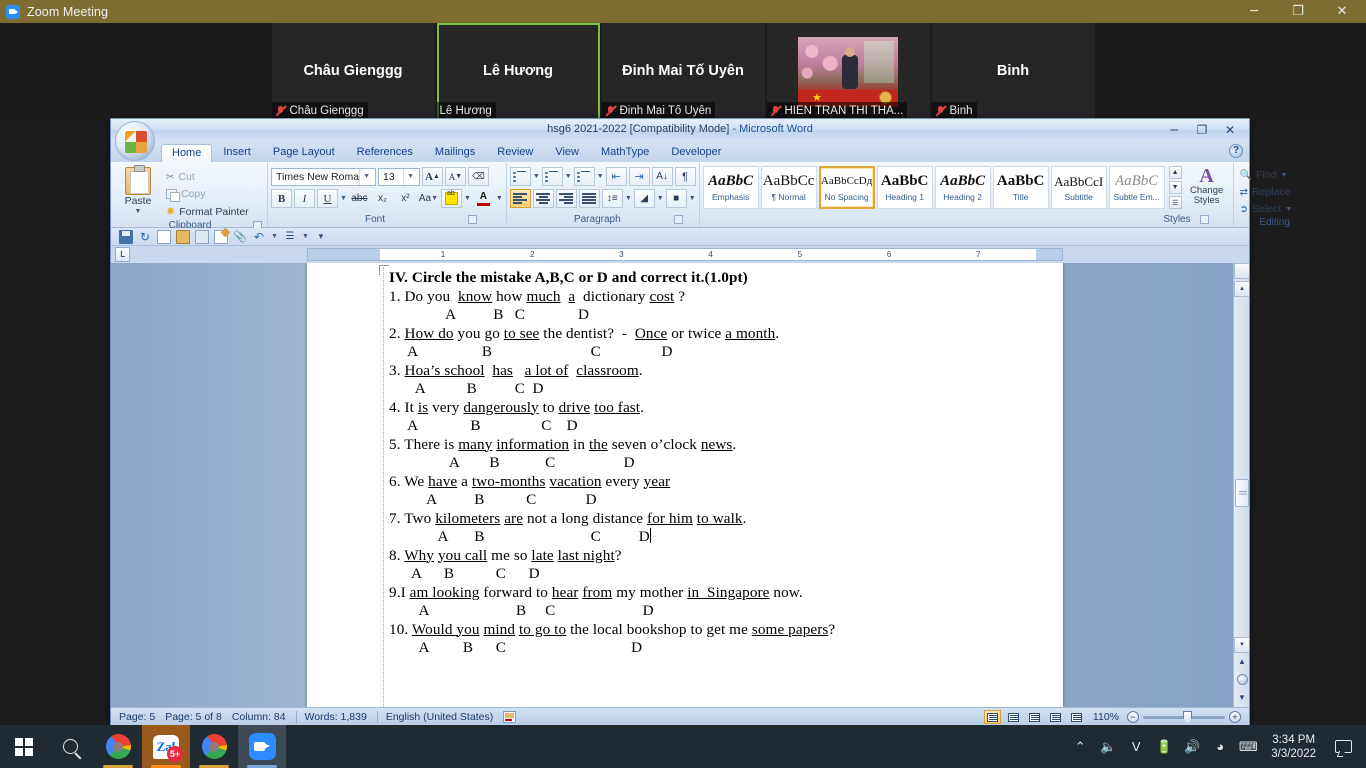 This screenshot has width=1366, height=768. I want to click on tab-review: Review, so click(515, 152).